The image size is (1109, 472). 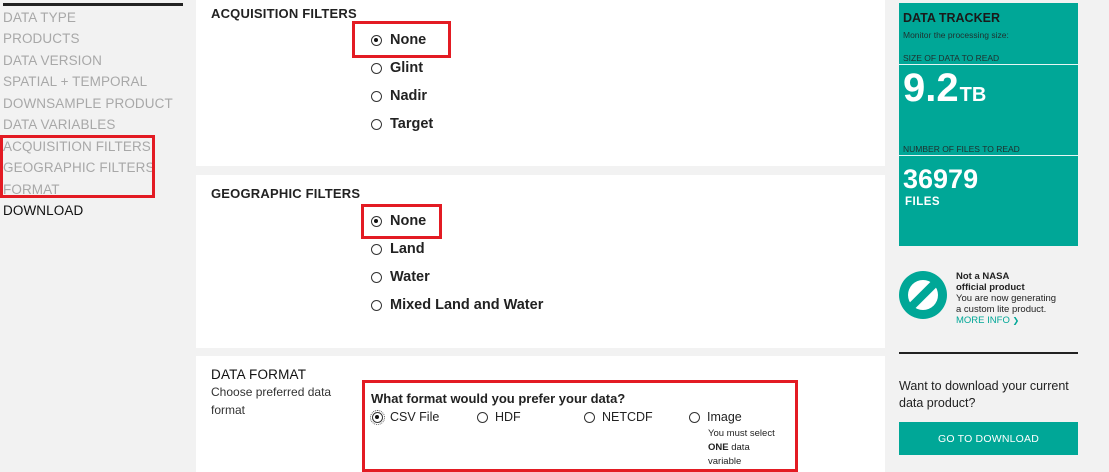 What do you see at coordinates (961, 149) in the screenshot?
I see `files-label: NUMBER OF FILES TO READ` at bounding box center [961, 149].